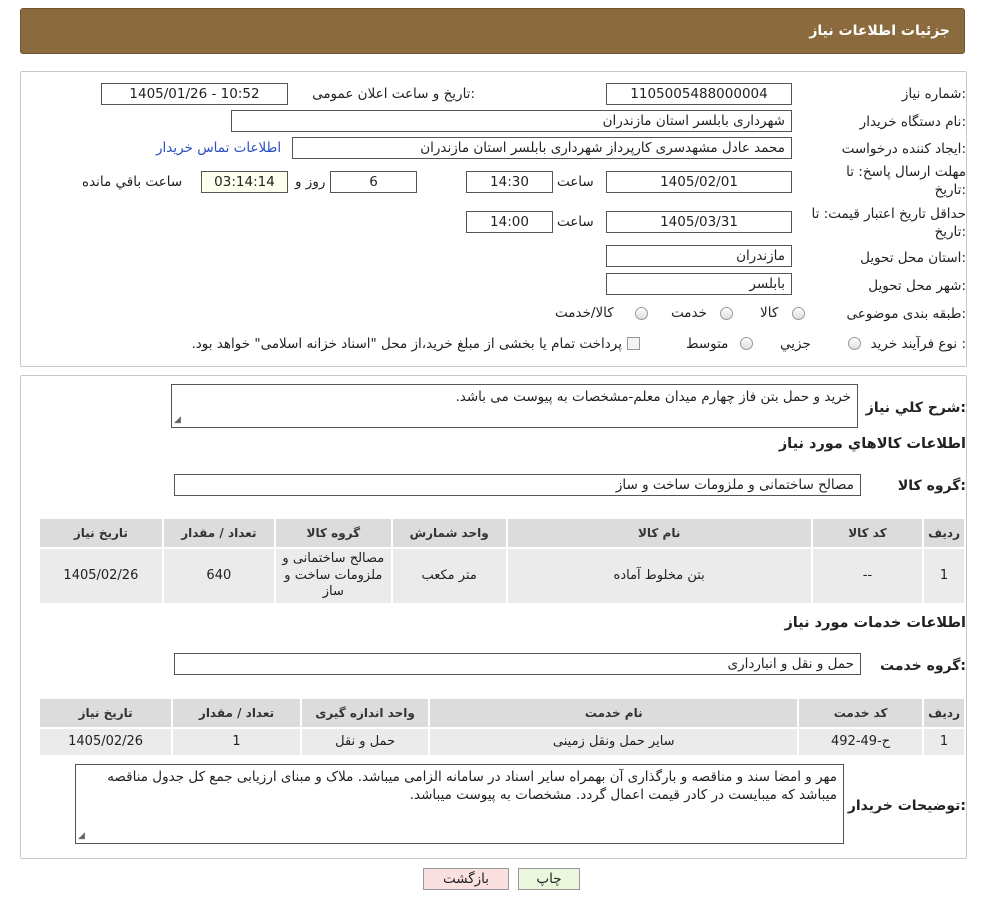  I want to click on print-button: چاپ, so click(549, 879).